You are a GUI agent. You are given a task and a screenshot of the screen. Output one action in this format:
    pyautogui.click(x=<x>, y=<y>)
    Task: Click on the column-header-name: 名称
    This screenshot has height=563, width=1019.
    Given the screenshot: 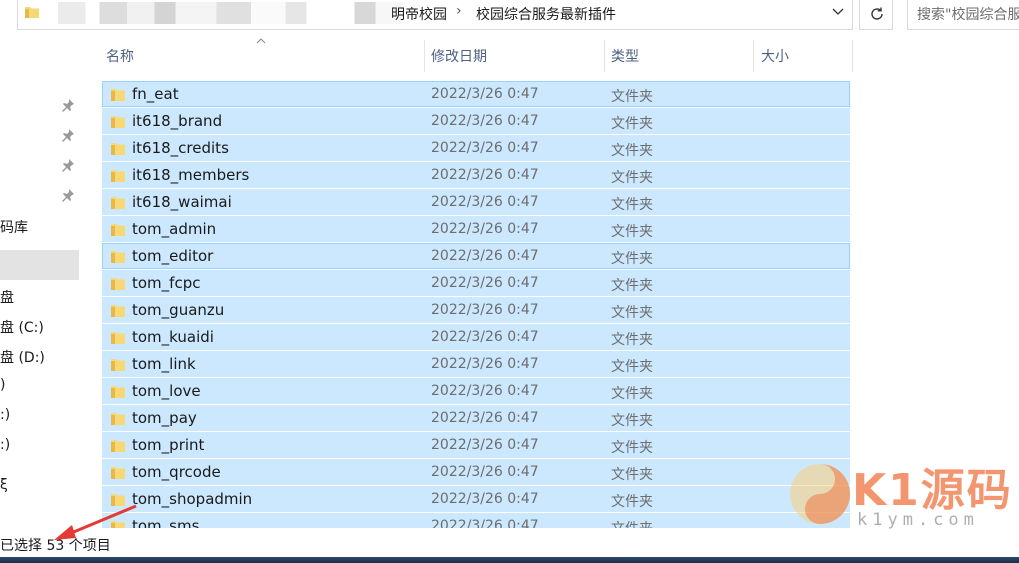 What is the action you would take?
    pyautogui.click(x=120, y=56)
    